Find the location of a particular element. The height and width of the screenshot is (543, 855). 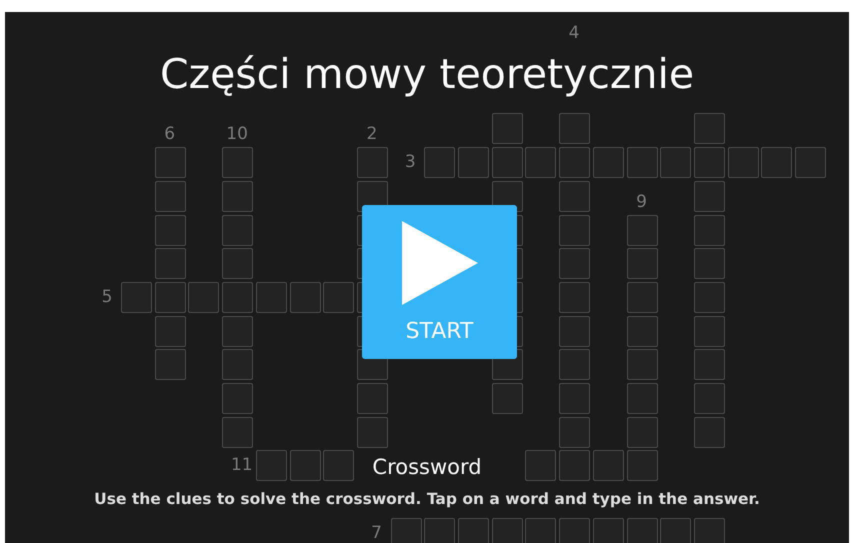

clue-number: 11 is located at coordinates (242, 465).